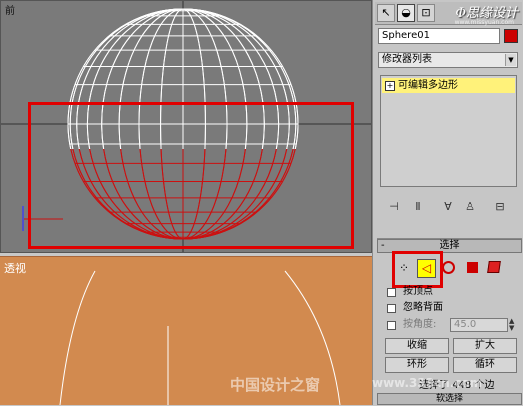 Image resolution: width=523 pixels, height=406 pixels. I want to click on by-angle-label: 按角度:, so click(420, 324).